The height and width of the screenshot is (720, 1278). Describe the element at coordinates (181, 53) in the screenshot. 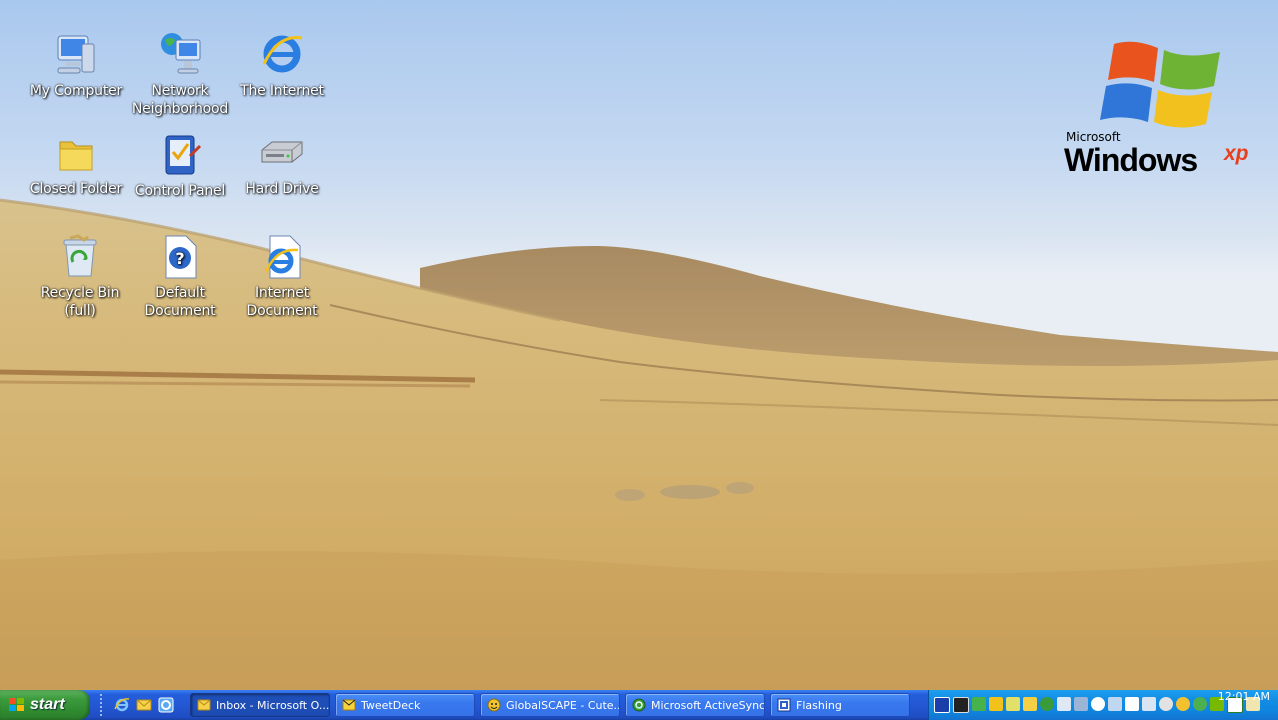

I see `network-neighborhood-icon` at that location.